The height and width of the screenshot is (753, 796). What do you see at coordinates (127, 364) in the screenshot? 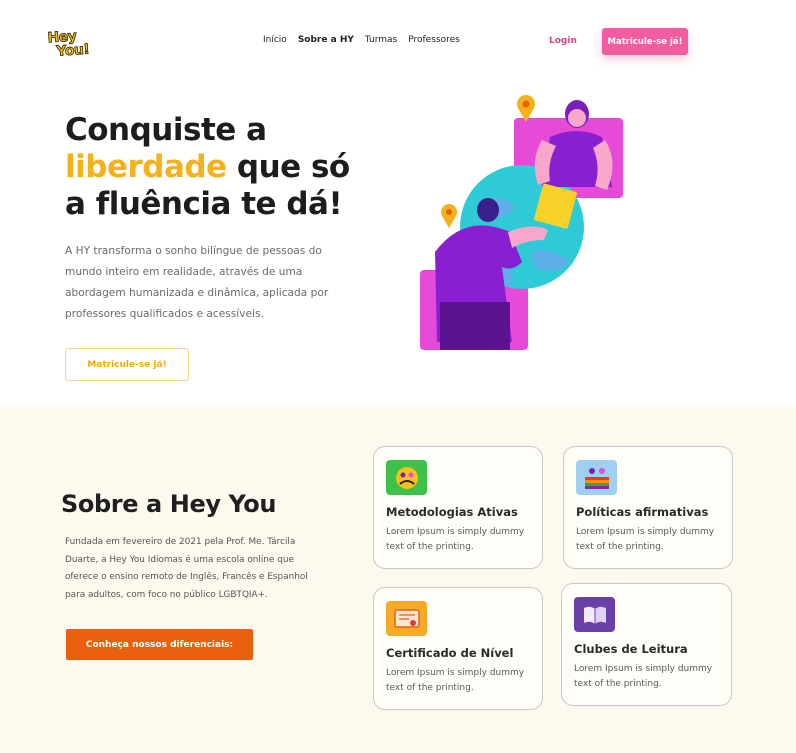
I see `enroll-button-hero: Matricule-se já!` at bounding box center [127, 364].